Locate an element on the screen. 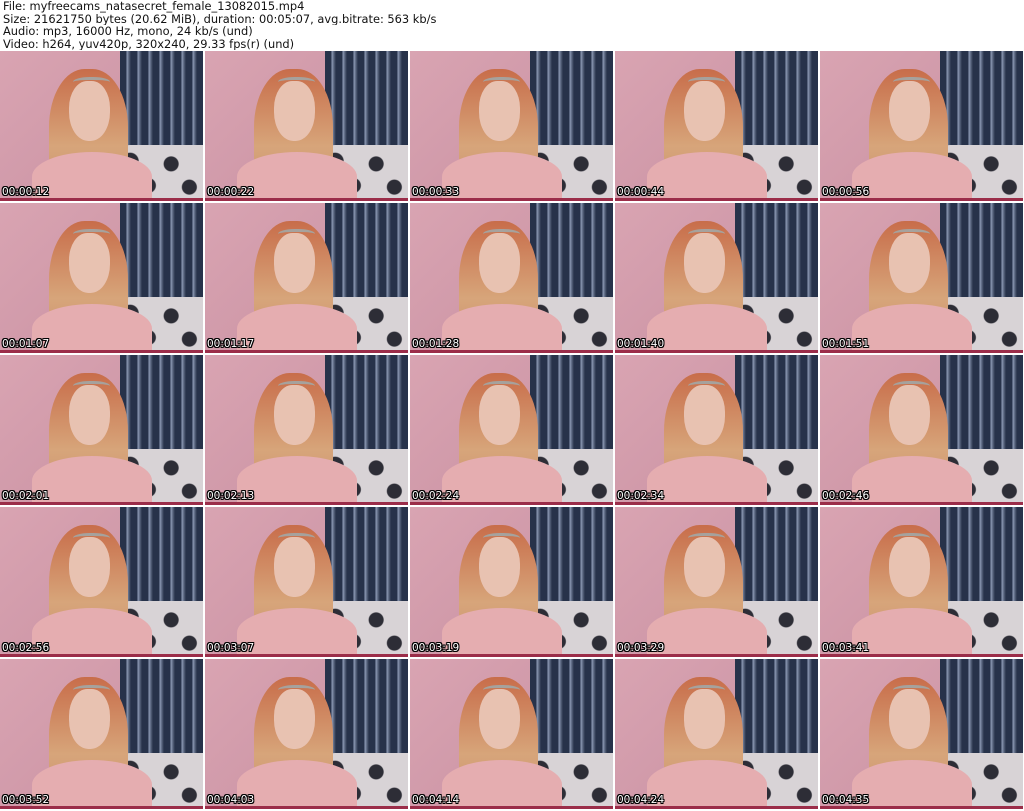  video-thumbnail: 00:00:33 is located at coordinates (511, 126).